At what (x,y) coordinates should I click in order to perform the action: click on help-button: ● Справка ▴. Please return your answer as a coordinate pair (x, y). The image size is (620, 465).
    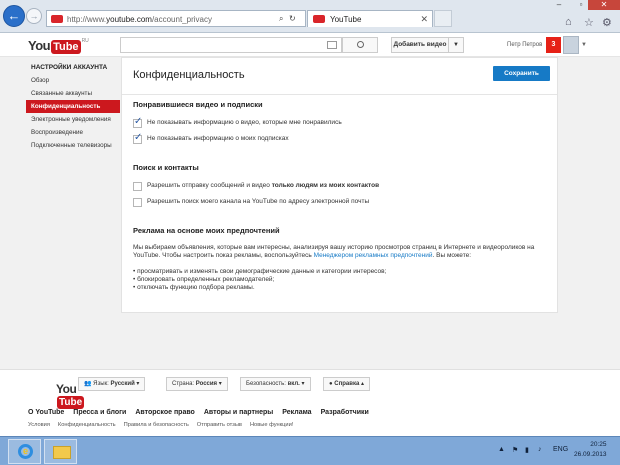
    Looking at the image, I should click on (346, 384).